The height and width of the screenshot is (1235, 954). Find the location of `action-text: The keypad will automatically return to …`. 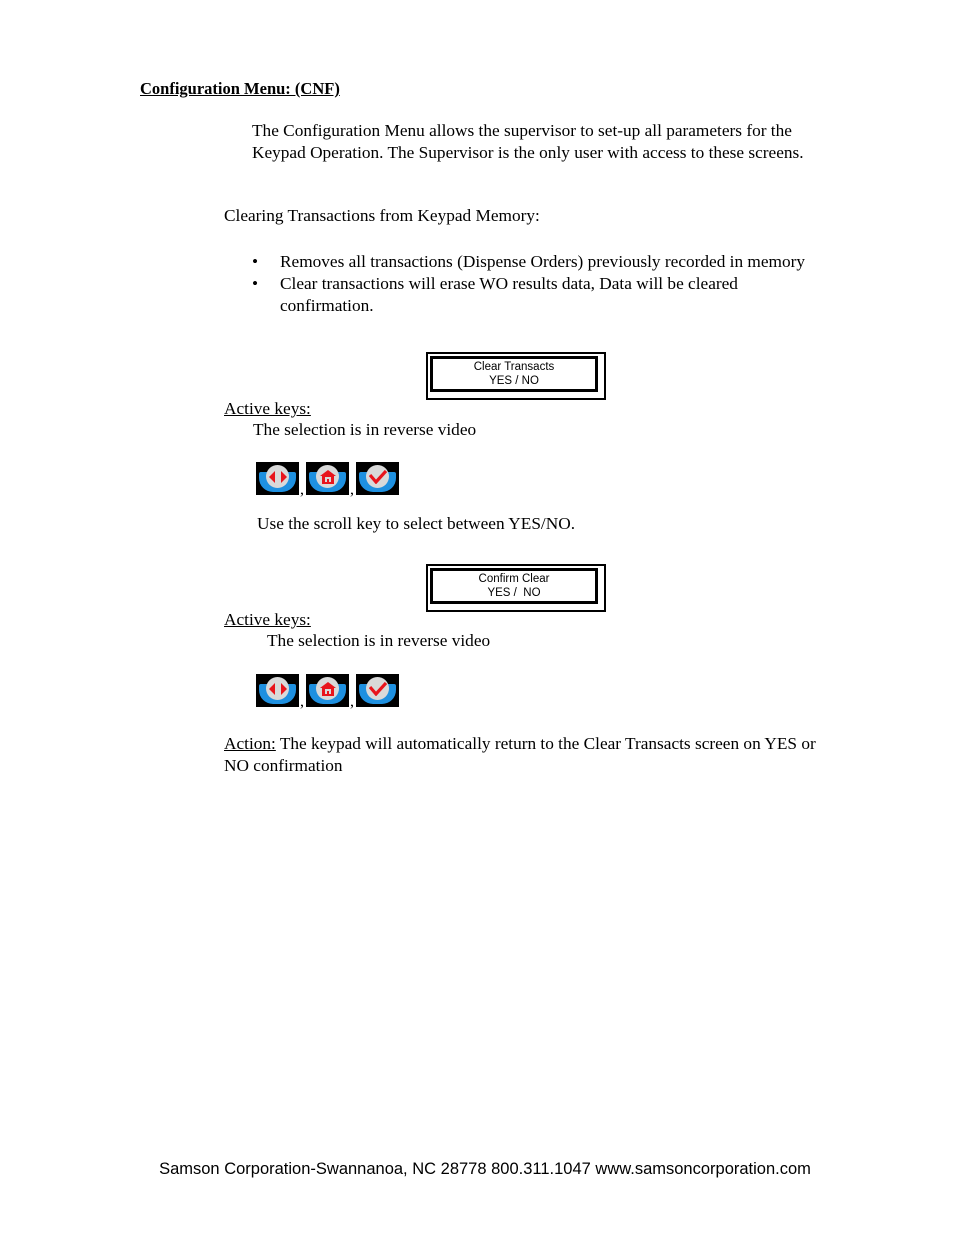

action-text: The keypad will automatically return to … is located at coordinates (520, 754).